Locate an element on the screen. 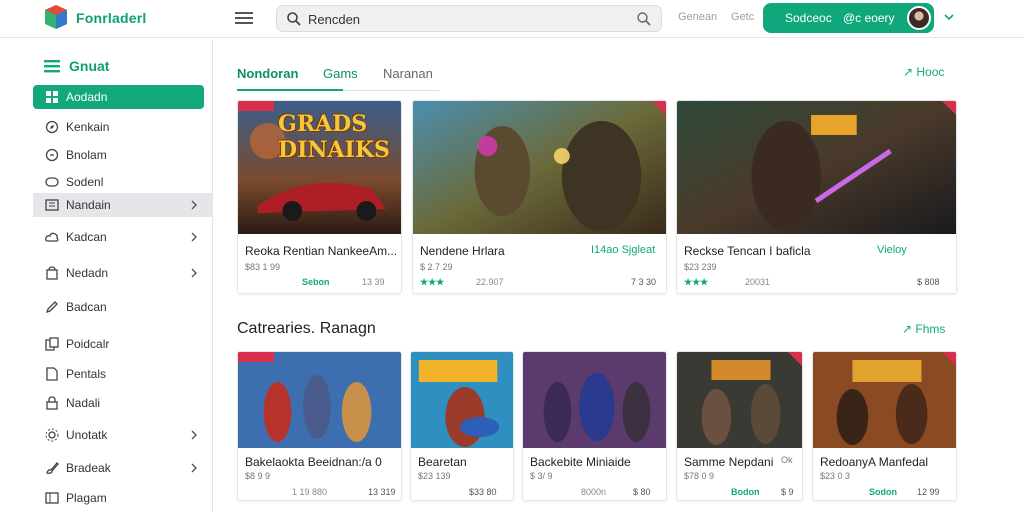 The width and height of the screenshot is (1024, 512). controller-icon is located at coordinates (52, 182).